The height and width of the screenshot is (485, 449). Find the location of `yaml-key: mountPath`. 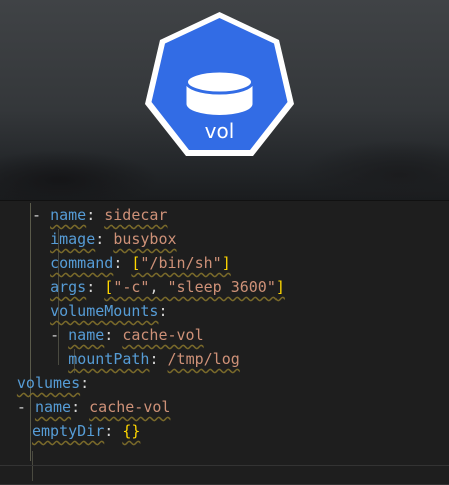

yaml-key: mountPath is located at coordinates (109, 359).